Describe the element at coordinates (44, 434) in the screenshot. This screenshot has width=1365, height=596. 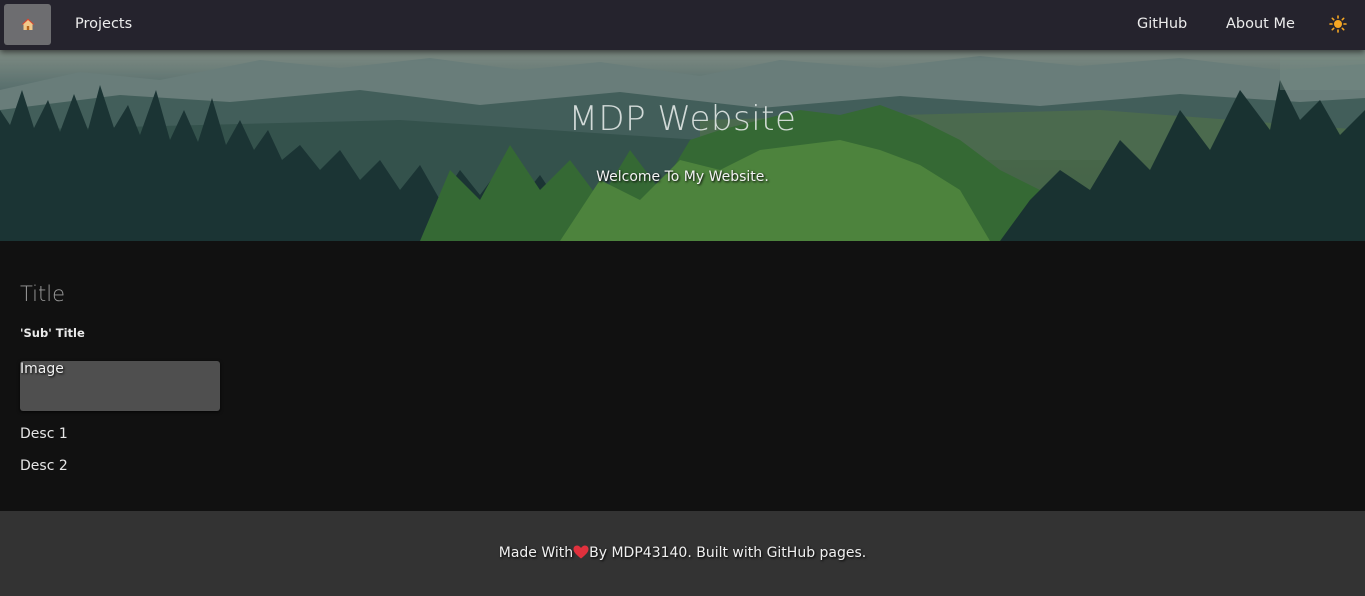
I see `description-1: Desc 1` at that location.